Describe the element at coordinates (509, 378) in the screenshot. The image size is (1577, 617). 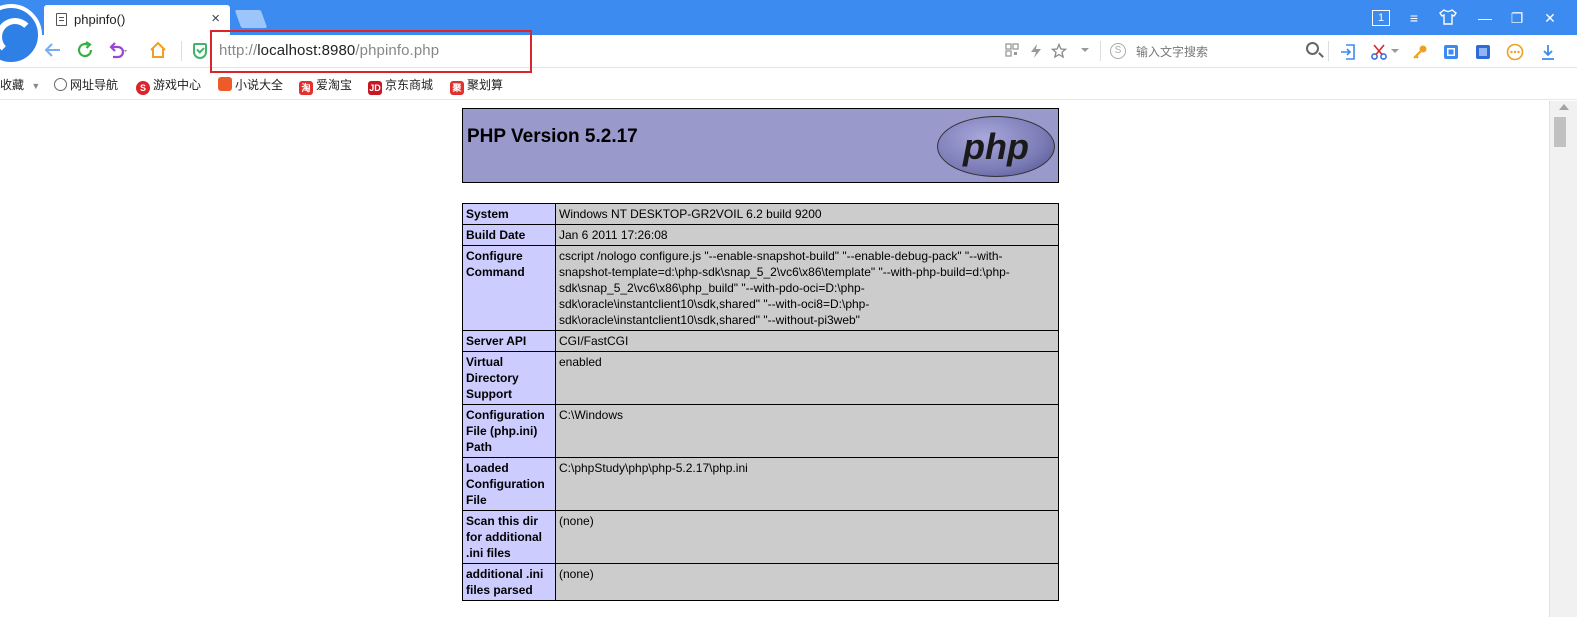
I see `row-key: Virtual Directory Support` at that location.